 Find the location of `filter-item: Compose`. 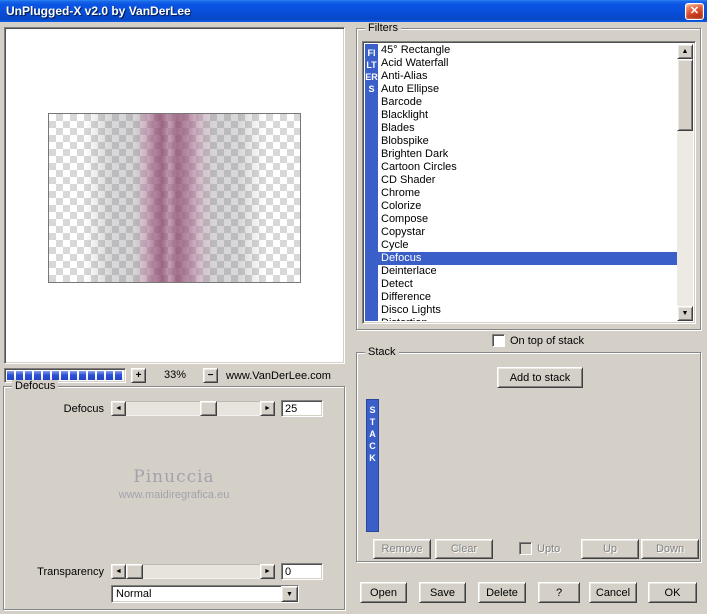

filter-item: Compose is located at coordinates (527, 219).